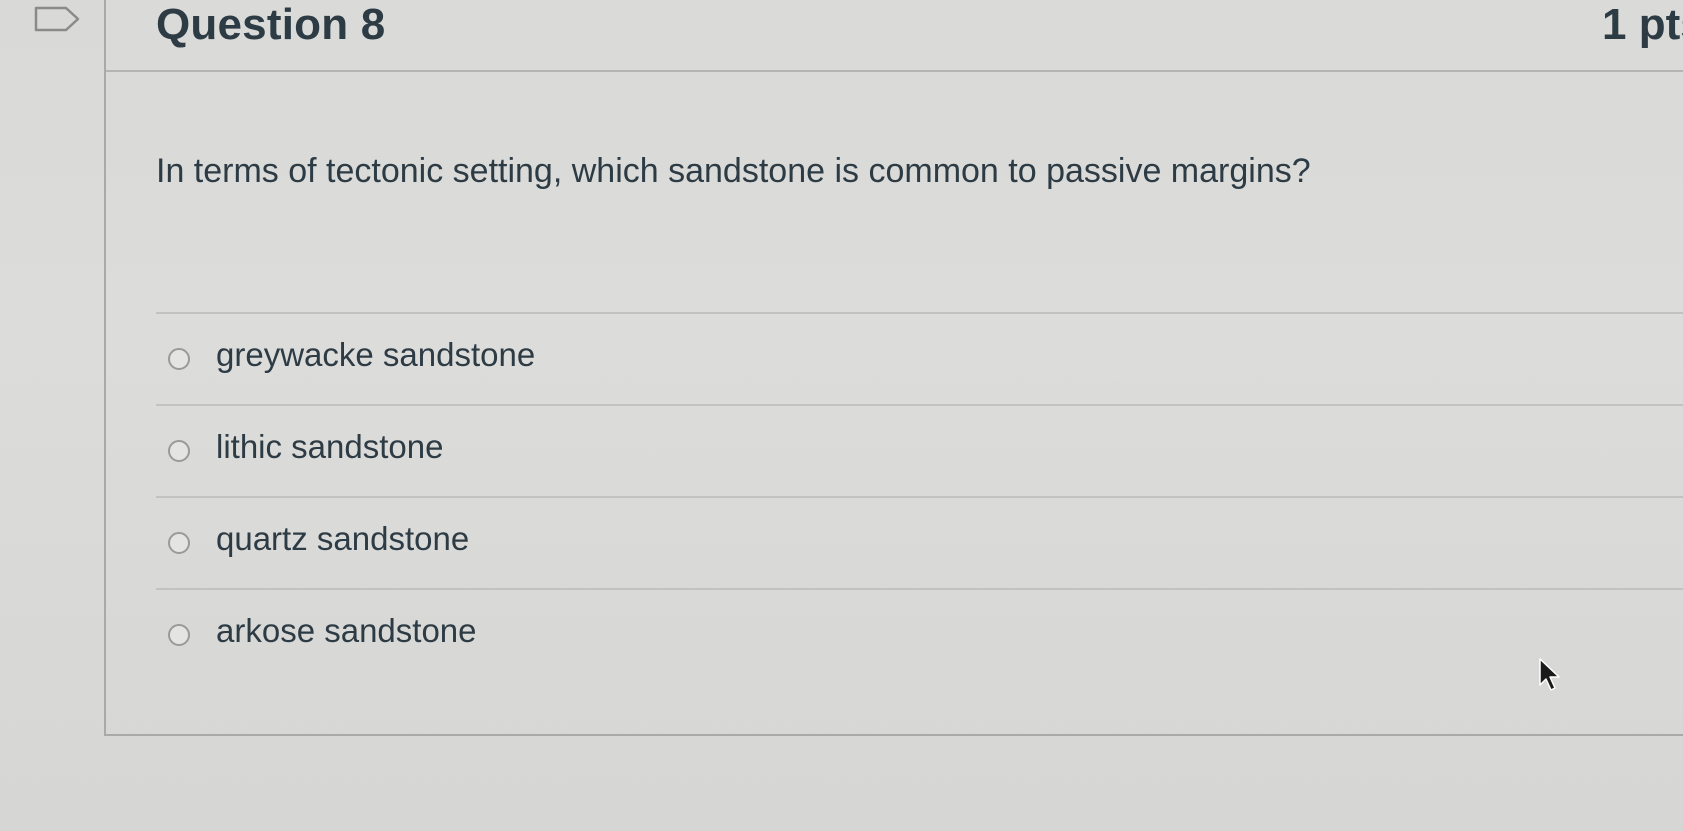  What do you see at coordinates (919, 636) in the screenshot?
I see `answer-option-arkose: arkose sandstone` at bounding box center [919, 636].